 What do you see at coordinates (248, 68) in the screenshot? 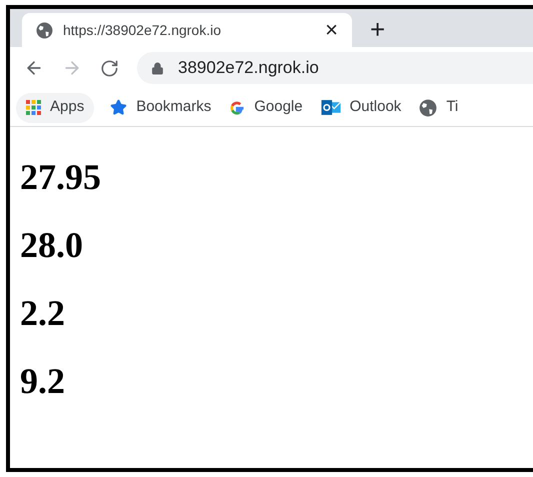
I see `url-text: 38902e72.ngrok.io` at bounding box center [248, 68].